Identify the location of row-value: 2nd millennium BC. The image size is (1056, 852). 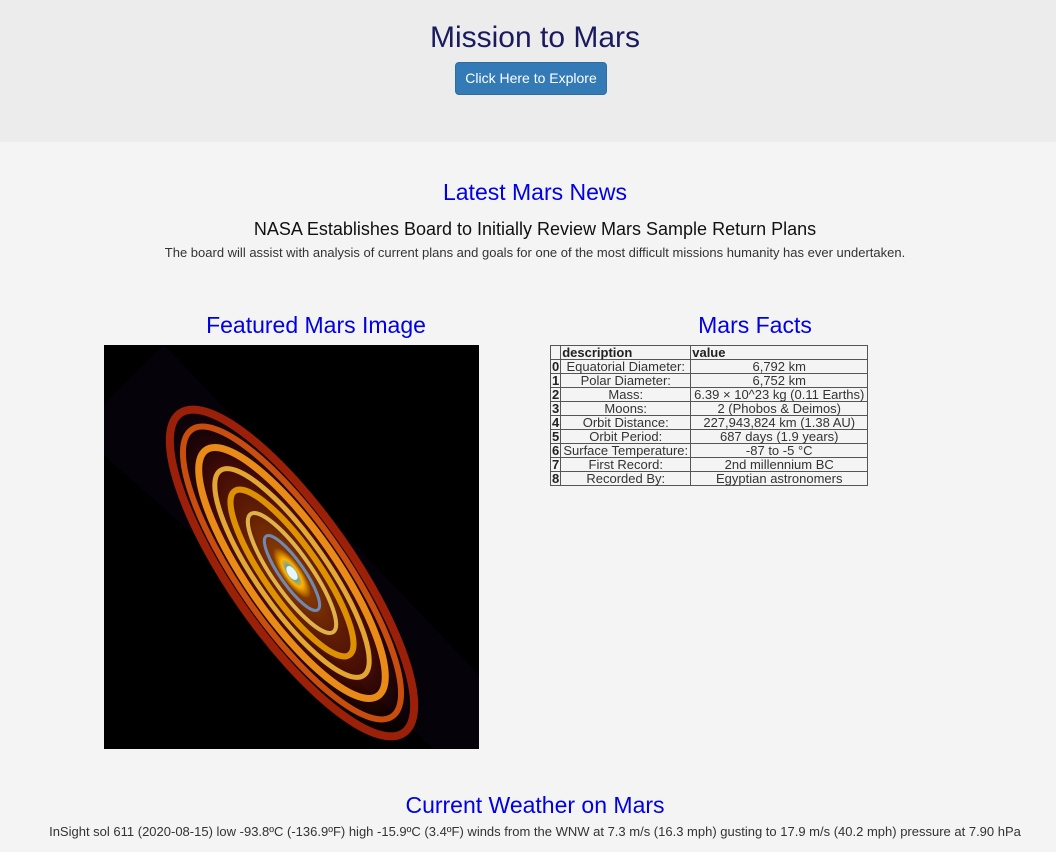
(779, 464).